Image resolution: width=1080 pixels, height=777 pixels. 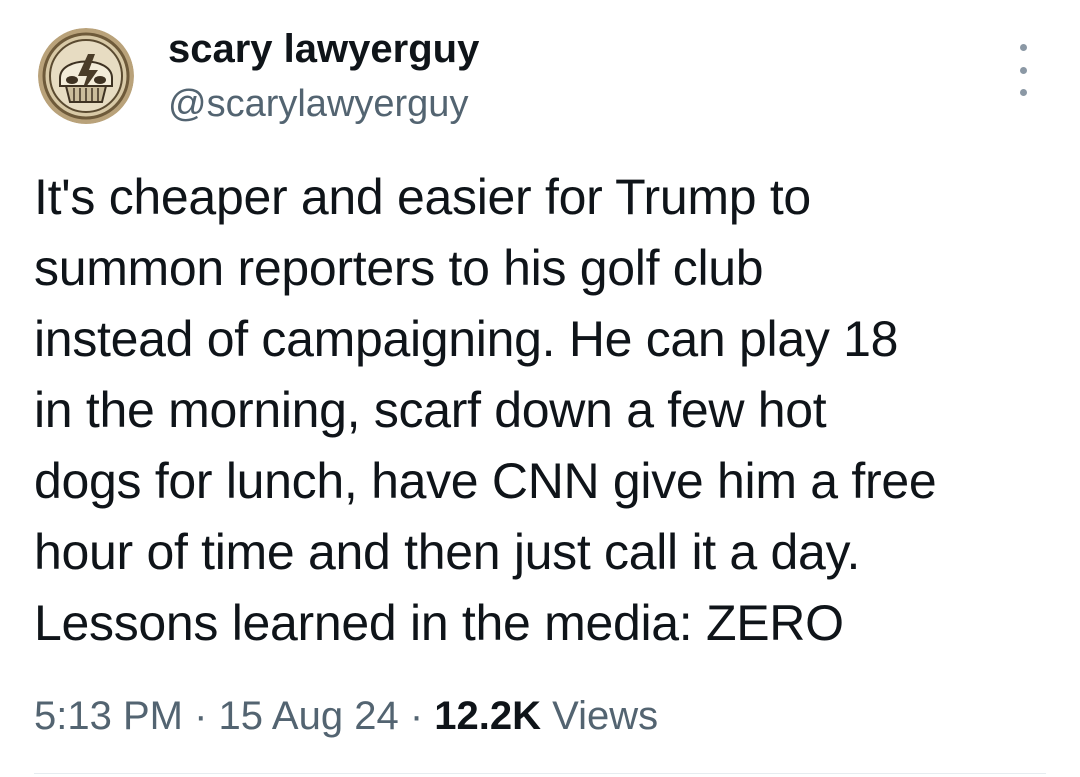 I want to click on tweet-text-line: dogs for lunch, have CNN give him a free, so click(x=485, y=481).